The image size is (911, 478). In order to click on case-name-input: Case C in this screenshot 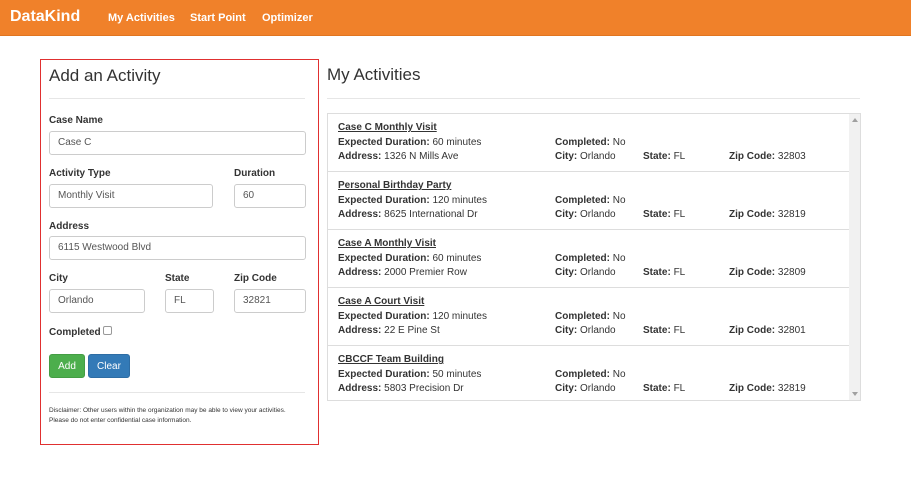, I will do `click(177, 143)`.